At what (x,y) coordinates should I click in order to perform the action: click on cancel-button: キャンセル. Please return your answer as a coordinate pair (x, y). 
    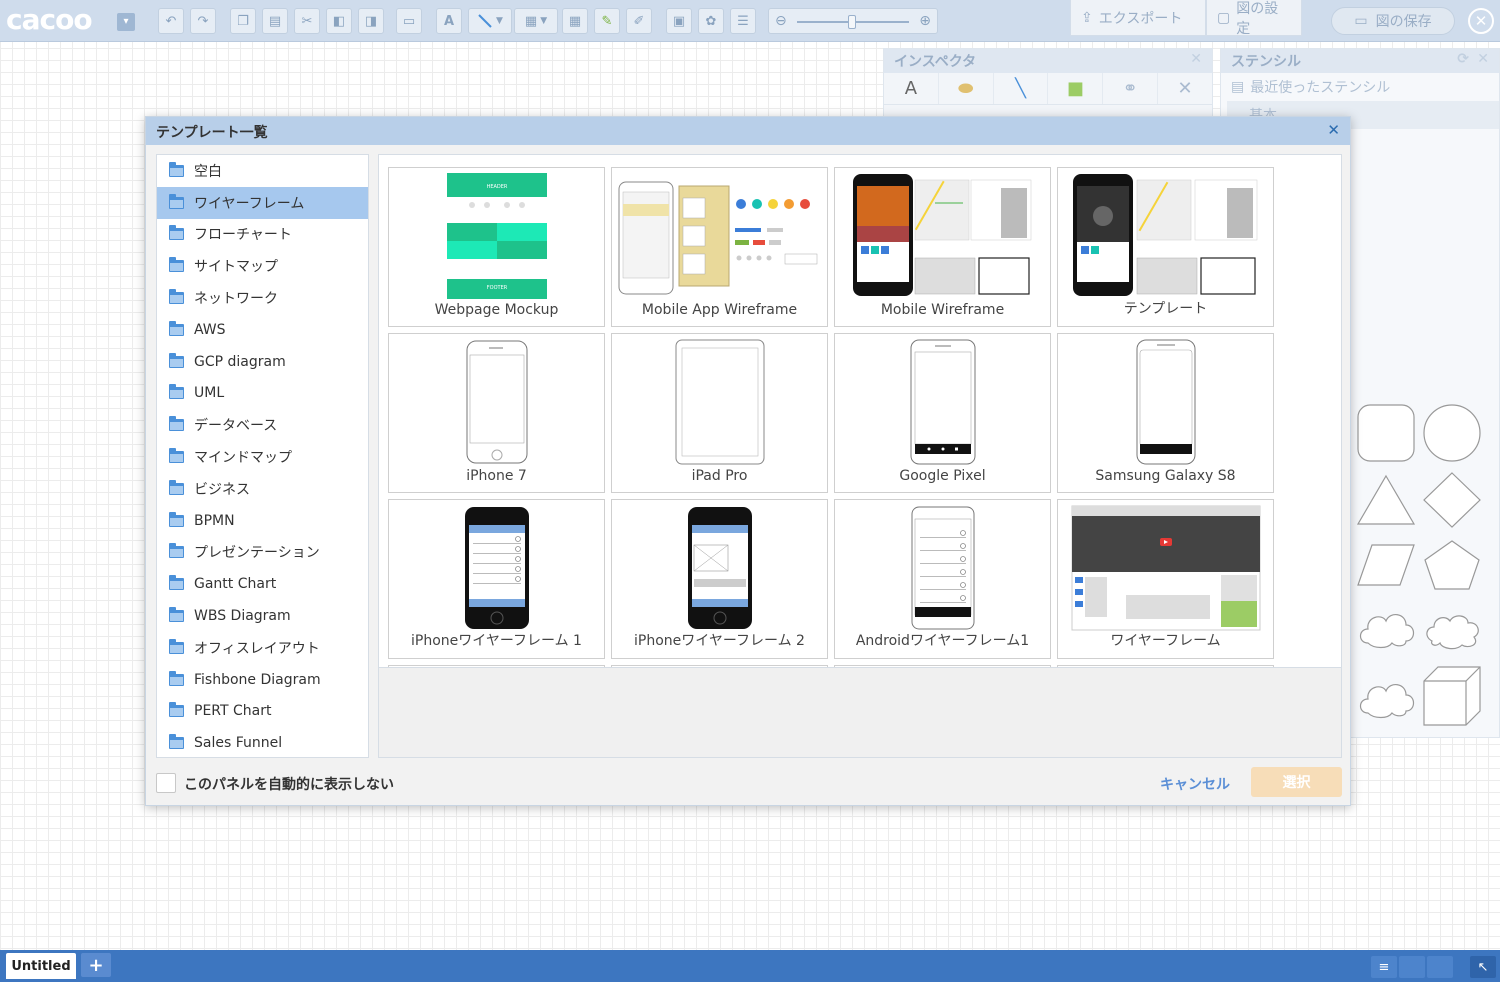
    Looking at the image, I should click on (1195, 784).